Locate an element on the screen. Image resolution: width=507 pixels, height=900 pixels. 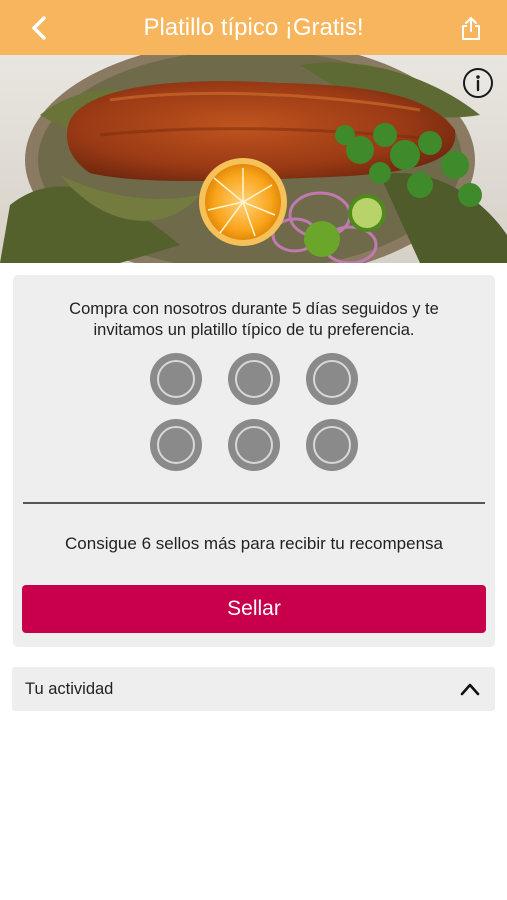
info-icon is located at coordinates (478, 83).